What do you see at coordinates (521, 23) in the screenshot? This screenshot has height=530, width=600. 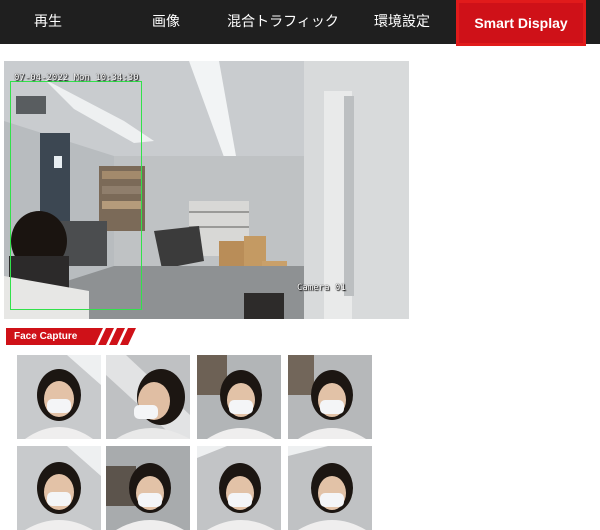 I see `nav-tab-smart-display: Smart Display` at bounding box center [521, 23].